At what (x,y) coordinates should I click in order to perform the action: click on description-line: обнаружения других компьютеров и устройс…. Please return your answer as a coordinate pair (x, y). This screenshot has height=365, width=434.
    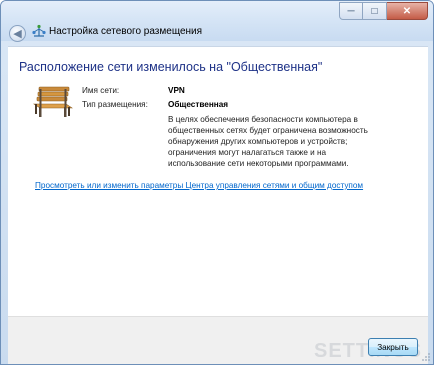
    Looking at the image, I should click on (258, 141).